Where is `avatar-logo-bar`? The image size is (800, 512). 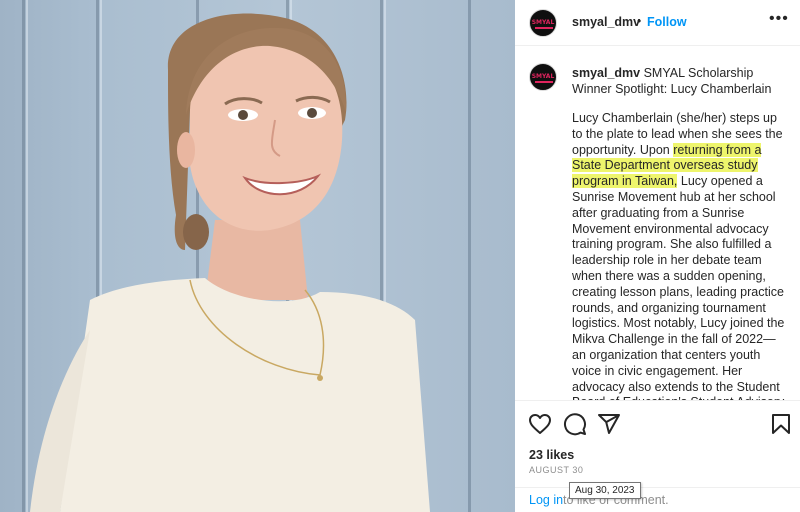 avatar-logo-bar is located at coordinates (544, 28).